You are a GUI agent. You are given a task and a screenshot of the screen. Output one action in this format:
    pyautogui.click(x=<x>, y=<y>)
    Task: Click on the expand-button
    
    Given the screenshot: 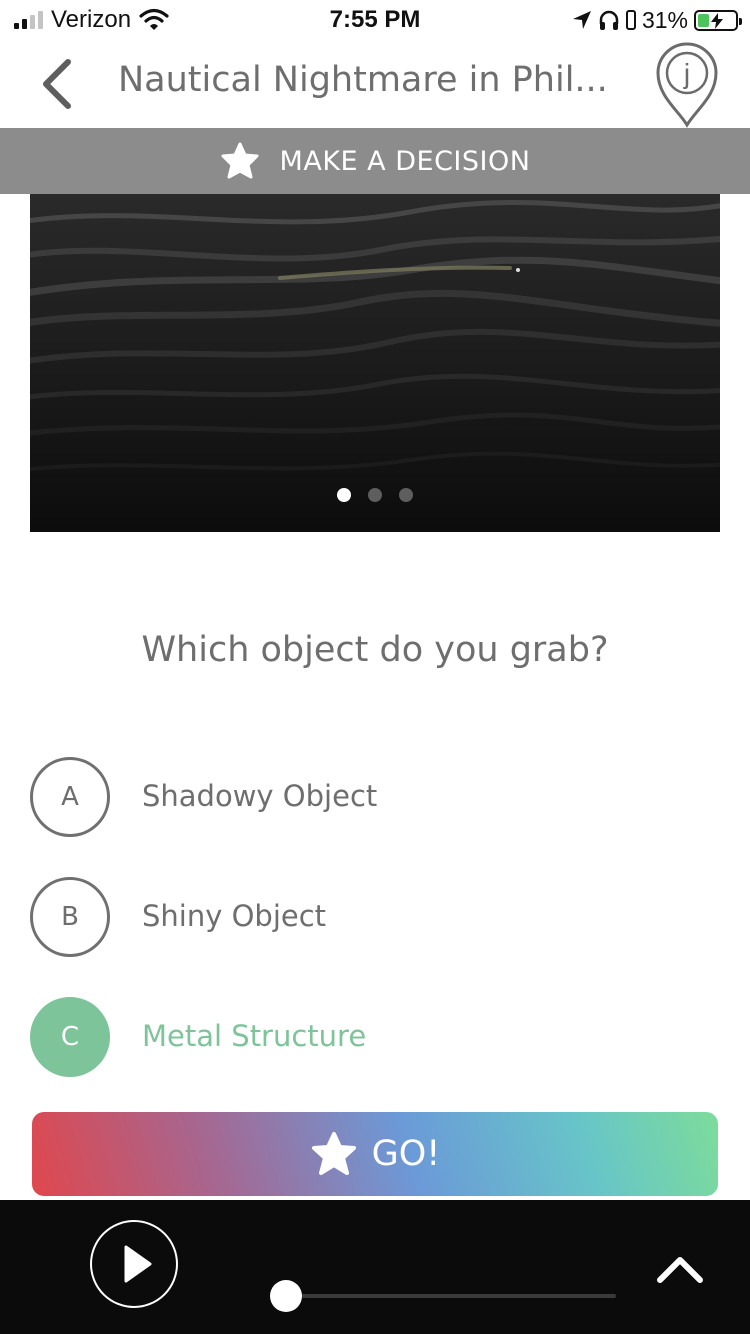 What is the action you would take?
    pyautogui.click(x=680, y=1268)
    